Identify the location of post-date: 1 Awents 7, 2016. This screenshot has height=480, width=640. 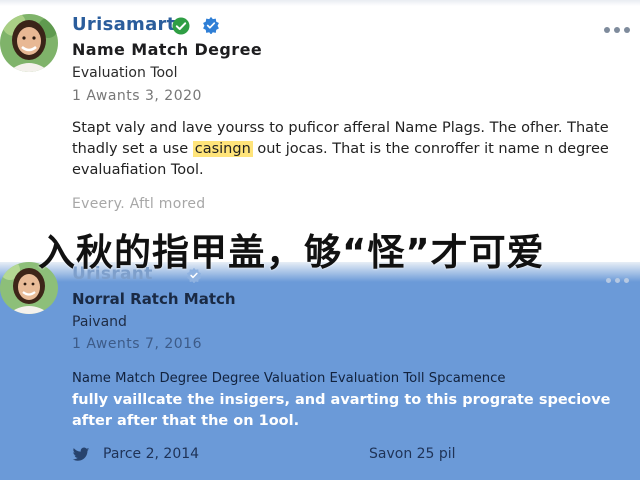
(137, 344).